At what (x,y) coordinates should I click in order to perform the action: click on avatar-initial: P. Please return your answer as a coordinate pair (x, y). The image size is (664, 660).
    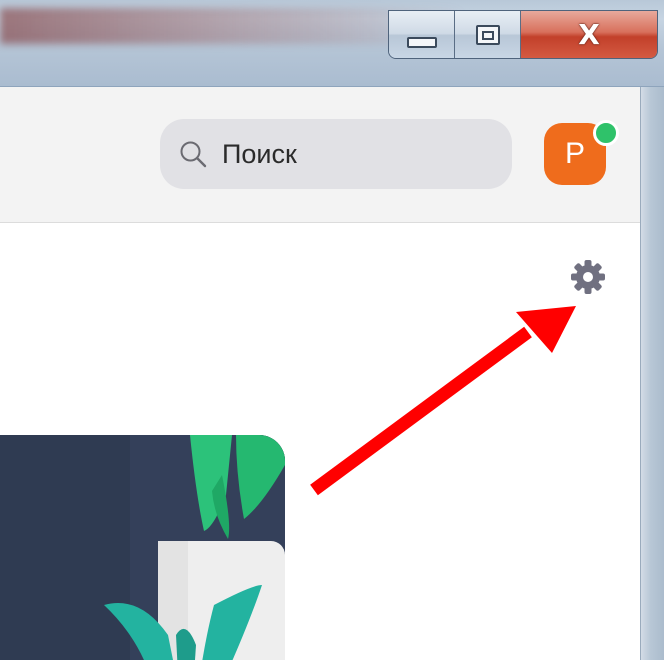
    Looking at the image, I should click on (574, 153).